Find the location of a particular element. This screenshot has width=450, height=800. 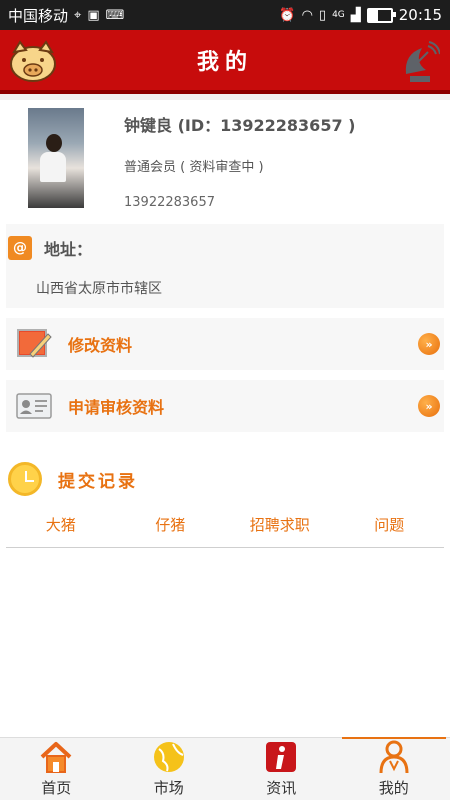

person-icon is located at coordinates (394, 756).